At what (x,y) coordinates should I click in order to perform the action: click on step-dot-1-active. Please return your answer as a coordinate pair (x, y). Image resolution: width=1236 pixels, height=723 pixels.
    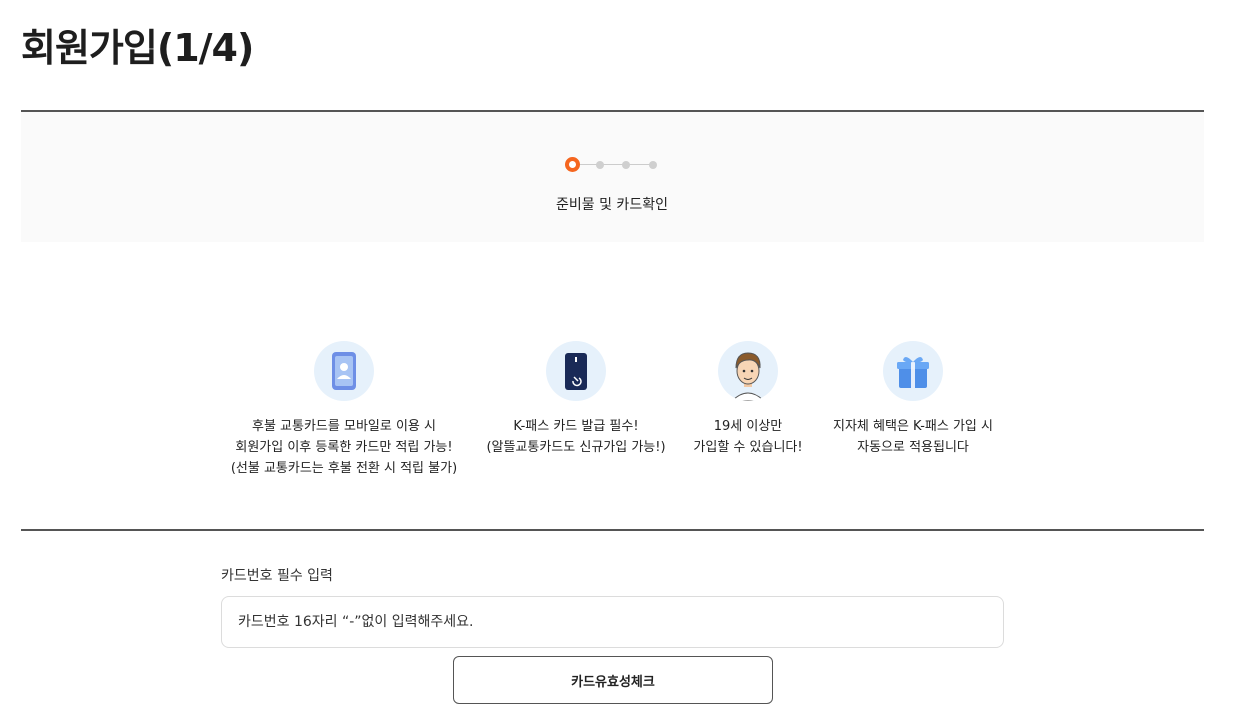
    Looking at the image, I should click on (572, 164).